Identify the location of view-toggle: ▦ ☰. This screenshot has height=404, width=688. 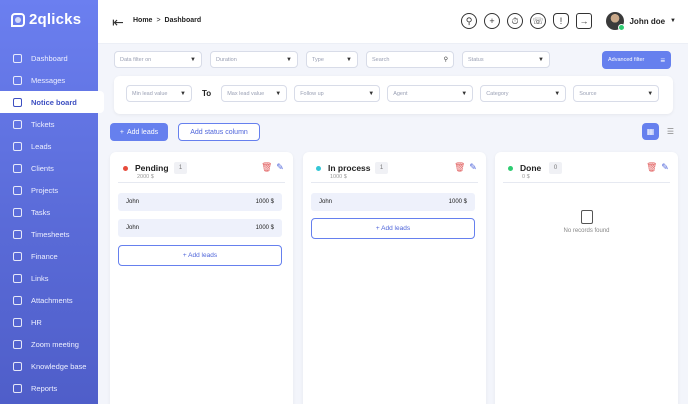
(660, 131).